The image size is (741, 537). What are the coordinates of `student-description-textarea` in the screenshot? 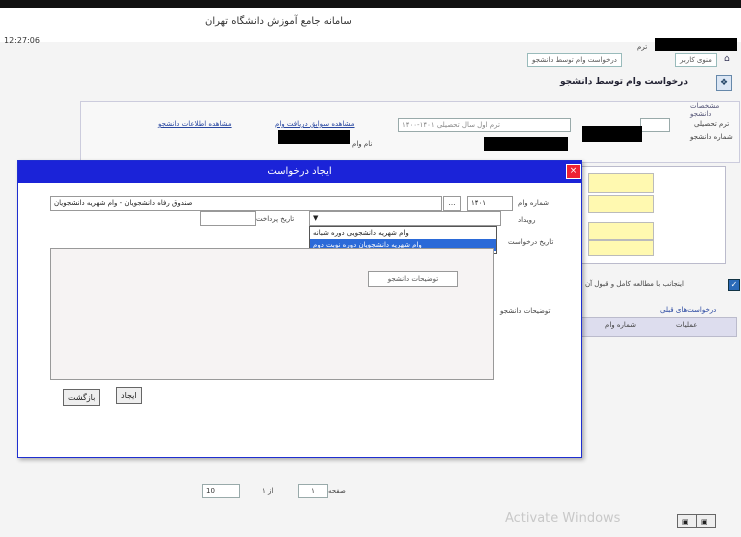 It's located at (272, 314).